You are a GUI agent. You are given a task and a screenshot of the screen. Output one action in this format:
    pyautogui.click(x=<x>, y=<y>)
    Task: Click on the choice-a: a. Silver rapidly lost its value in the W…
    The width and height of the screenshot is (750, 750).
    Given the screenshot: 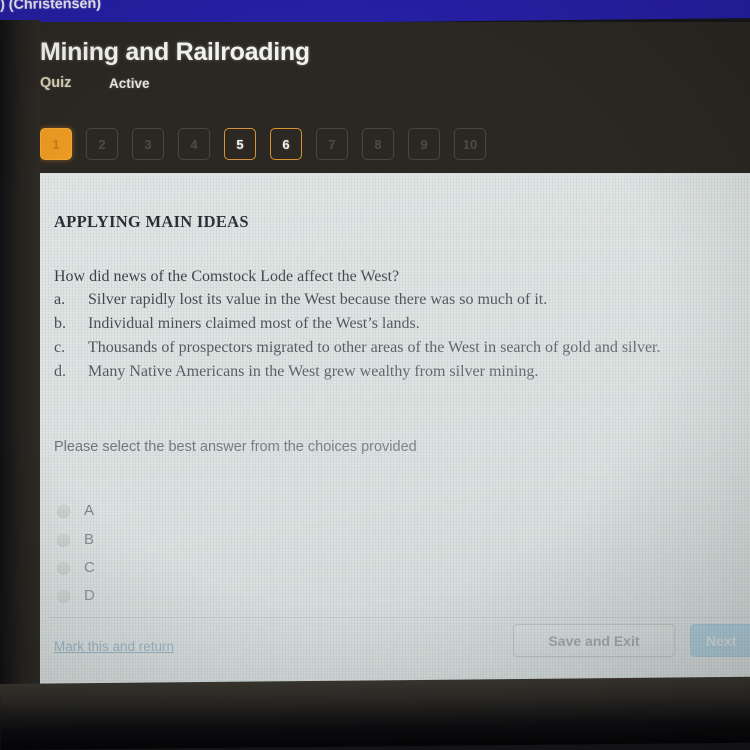 What is the action you would take?
    pyautogui.click(x=300, y=300)
    